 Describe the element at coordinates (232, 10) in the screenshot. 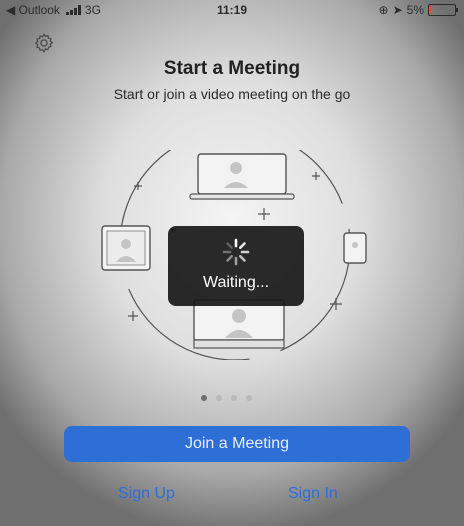

I see `status-bar: ◀ Outlook 3G 11:19 ⊕ ➤ 5%` at that location.